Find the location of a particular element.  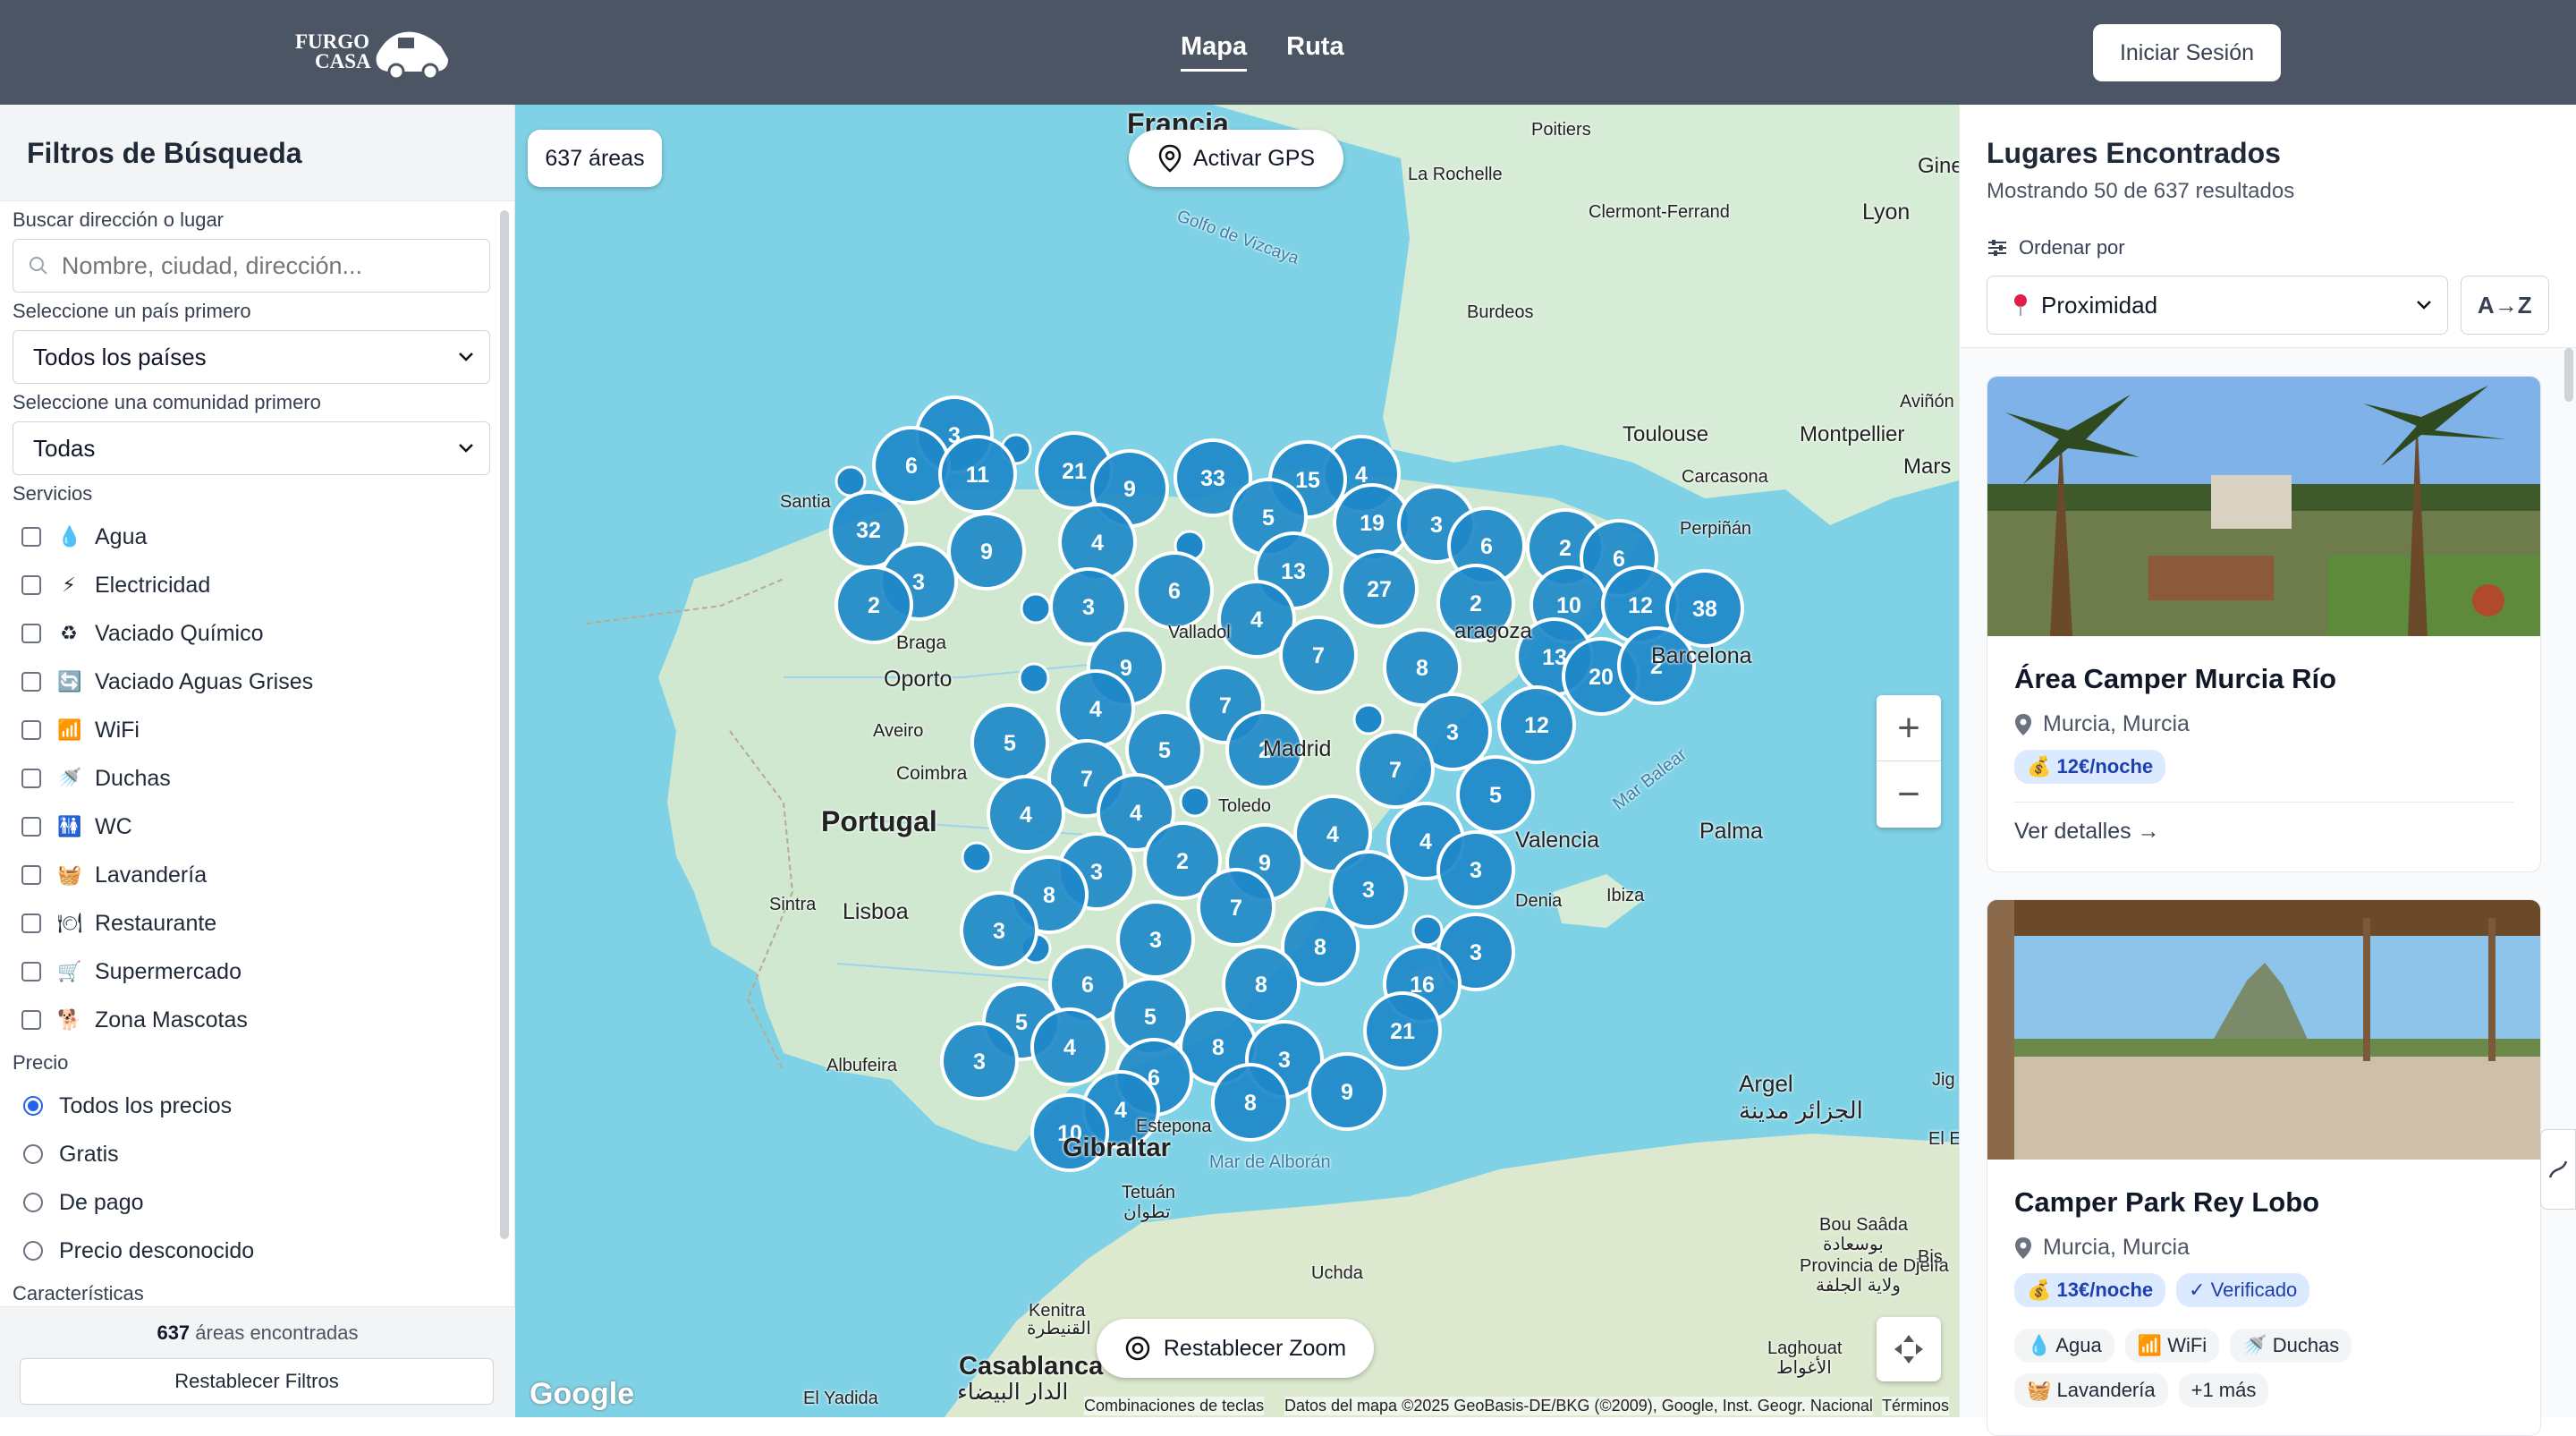

zoom-in-button: + is located at coordinates (1909, 728).